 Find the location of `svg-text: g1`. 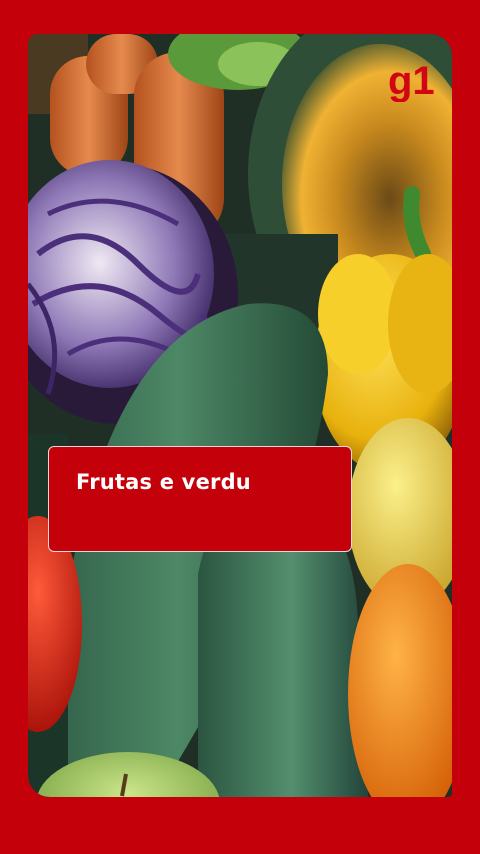

svg-text: g1 is located at coordinates (411, 80).